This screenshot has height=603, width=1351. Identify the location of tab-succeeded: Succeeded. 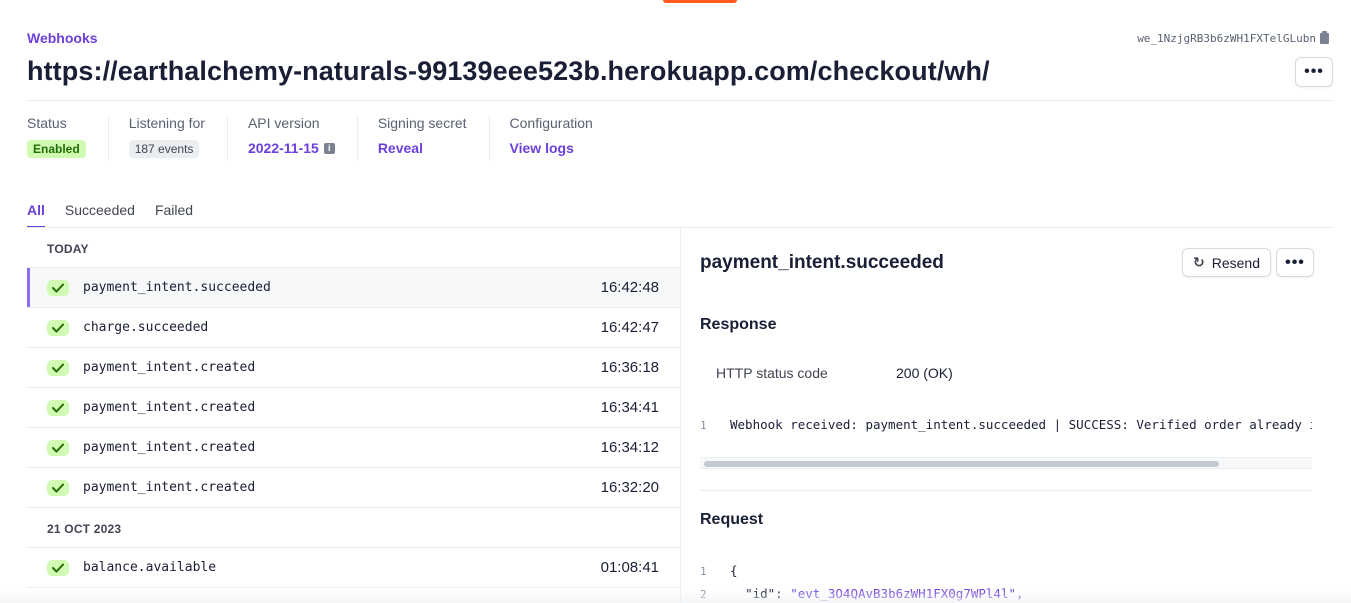
(100, 214).